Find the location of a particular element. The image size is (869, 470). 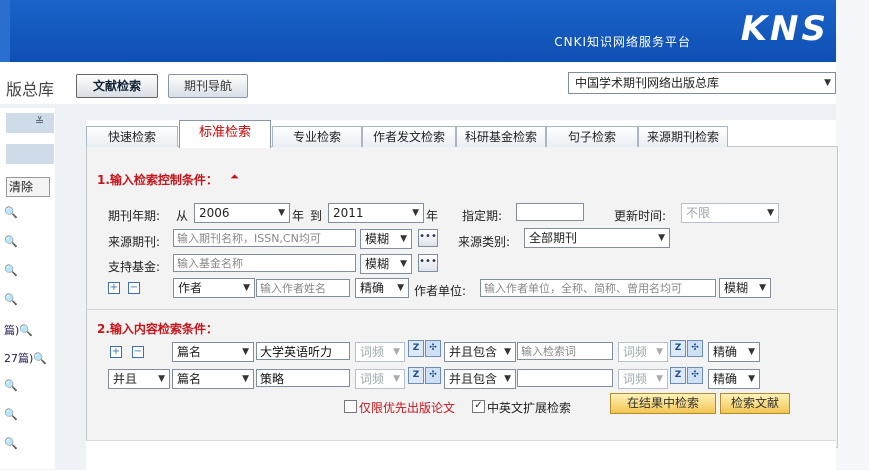

priority-checkbox is located at coordinates (350, 406).